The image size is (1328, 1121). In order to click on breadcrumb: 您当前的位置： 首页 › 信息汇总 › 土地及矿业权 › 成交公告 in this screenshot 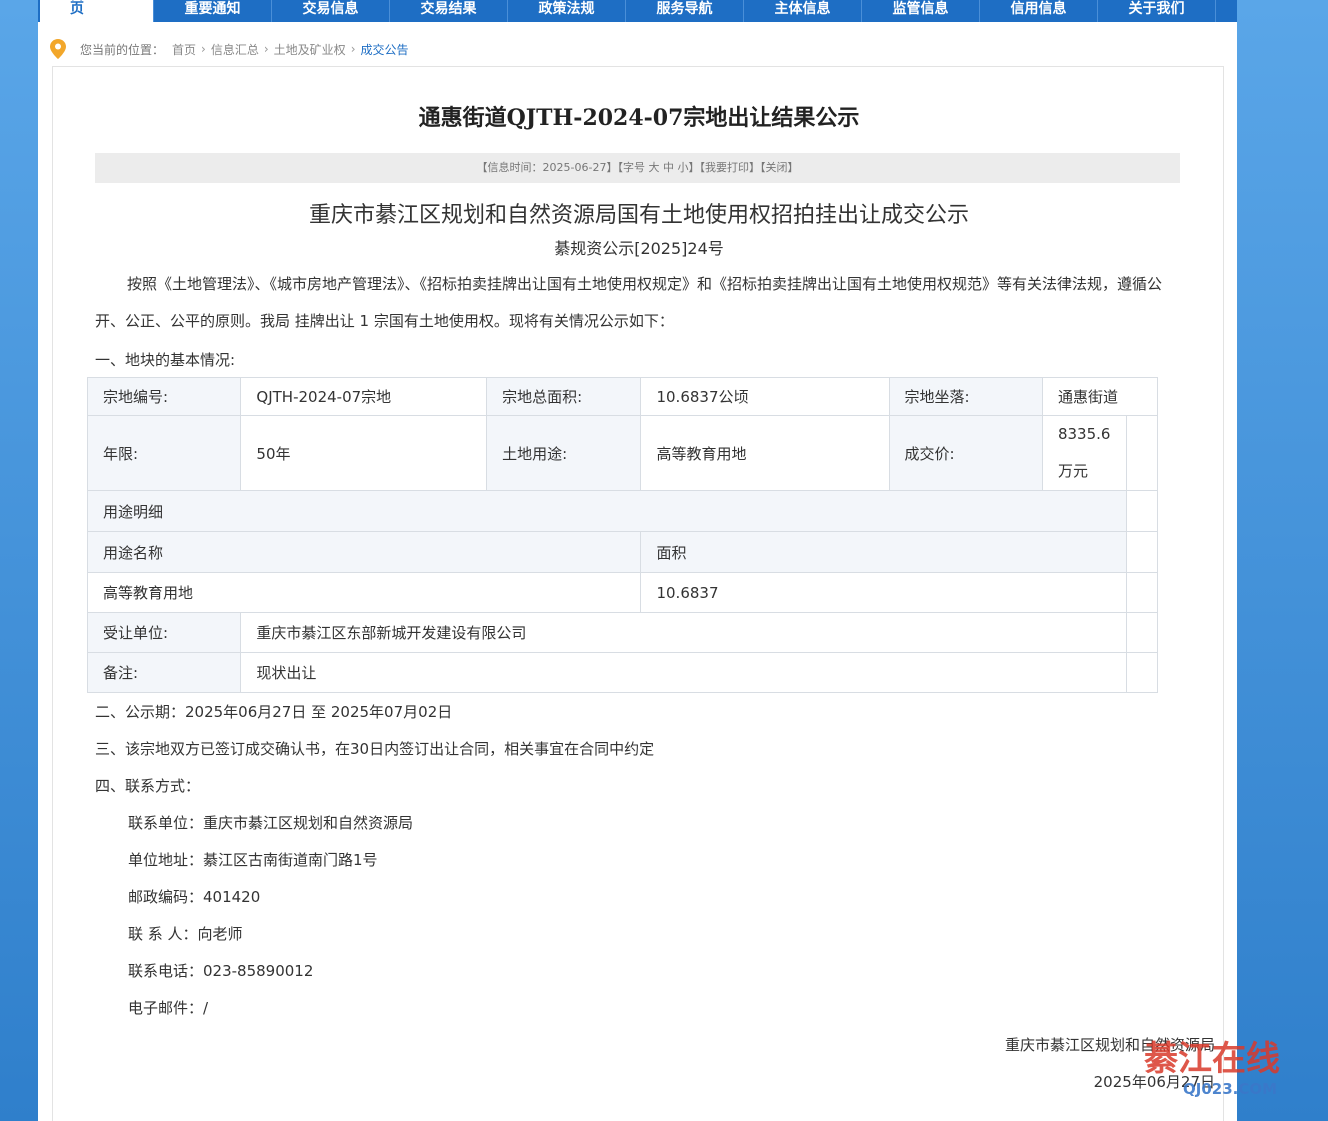, I will do `click(229, 49)`.